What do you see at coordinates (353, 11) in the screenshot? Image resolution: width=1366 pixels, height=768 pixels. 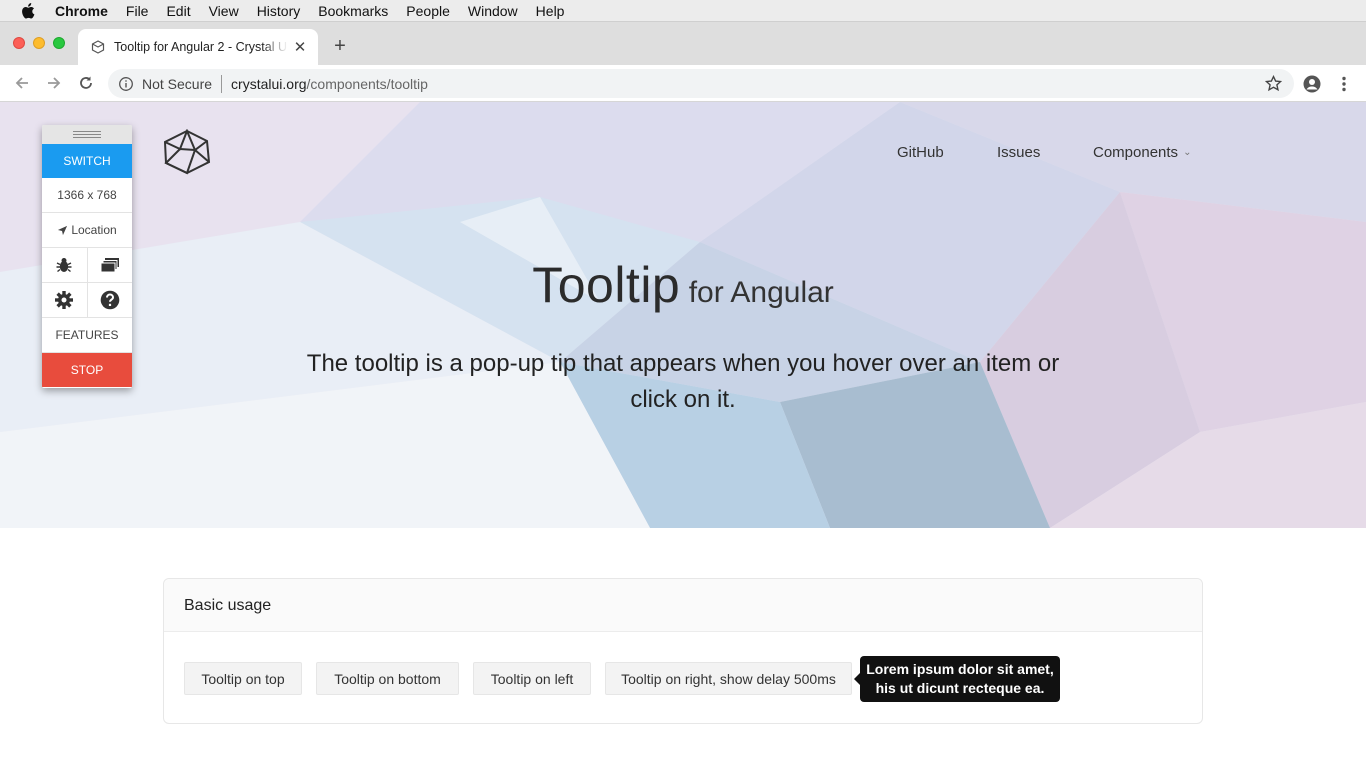 I see `menu-bookmarks: Bookmarks` at bounding box center [353, 11].